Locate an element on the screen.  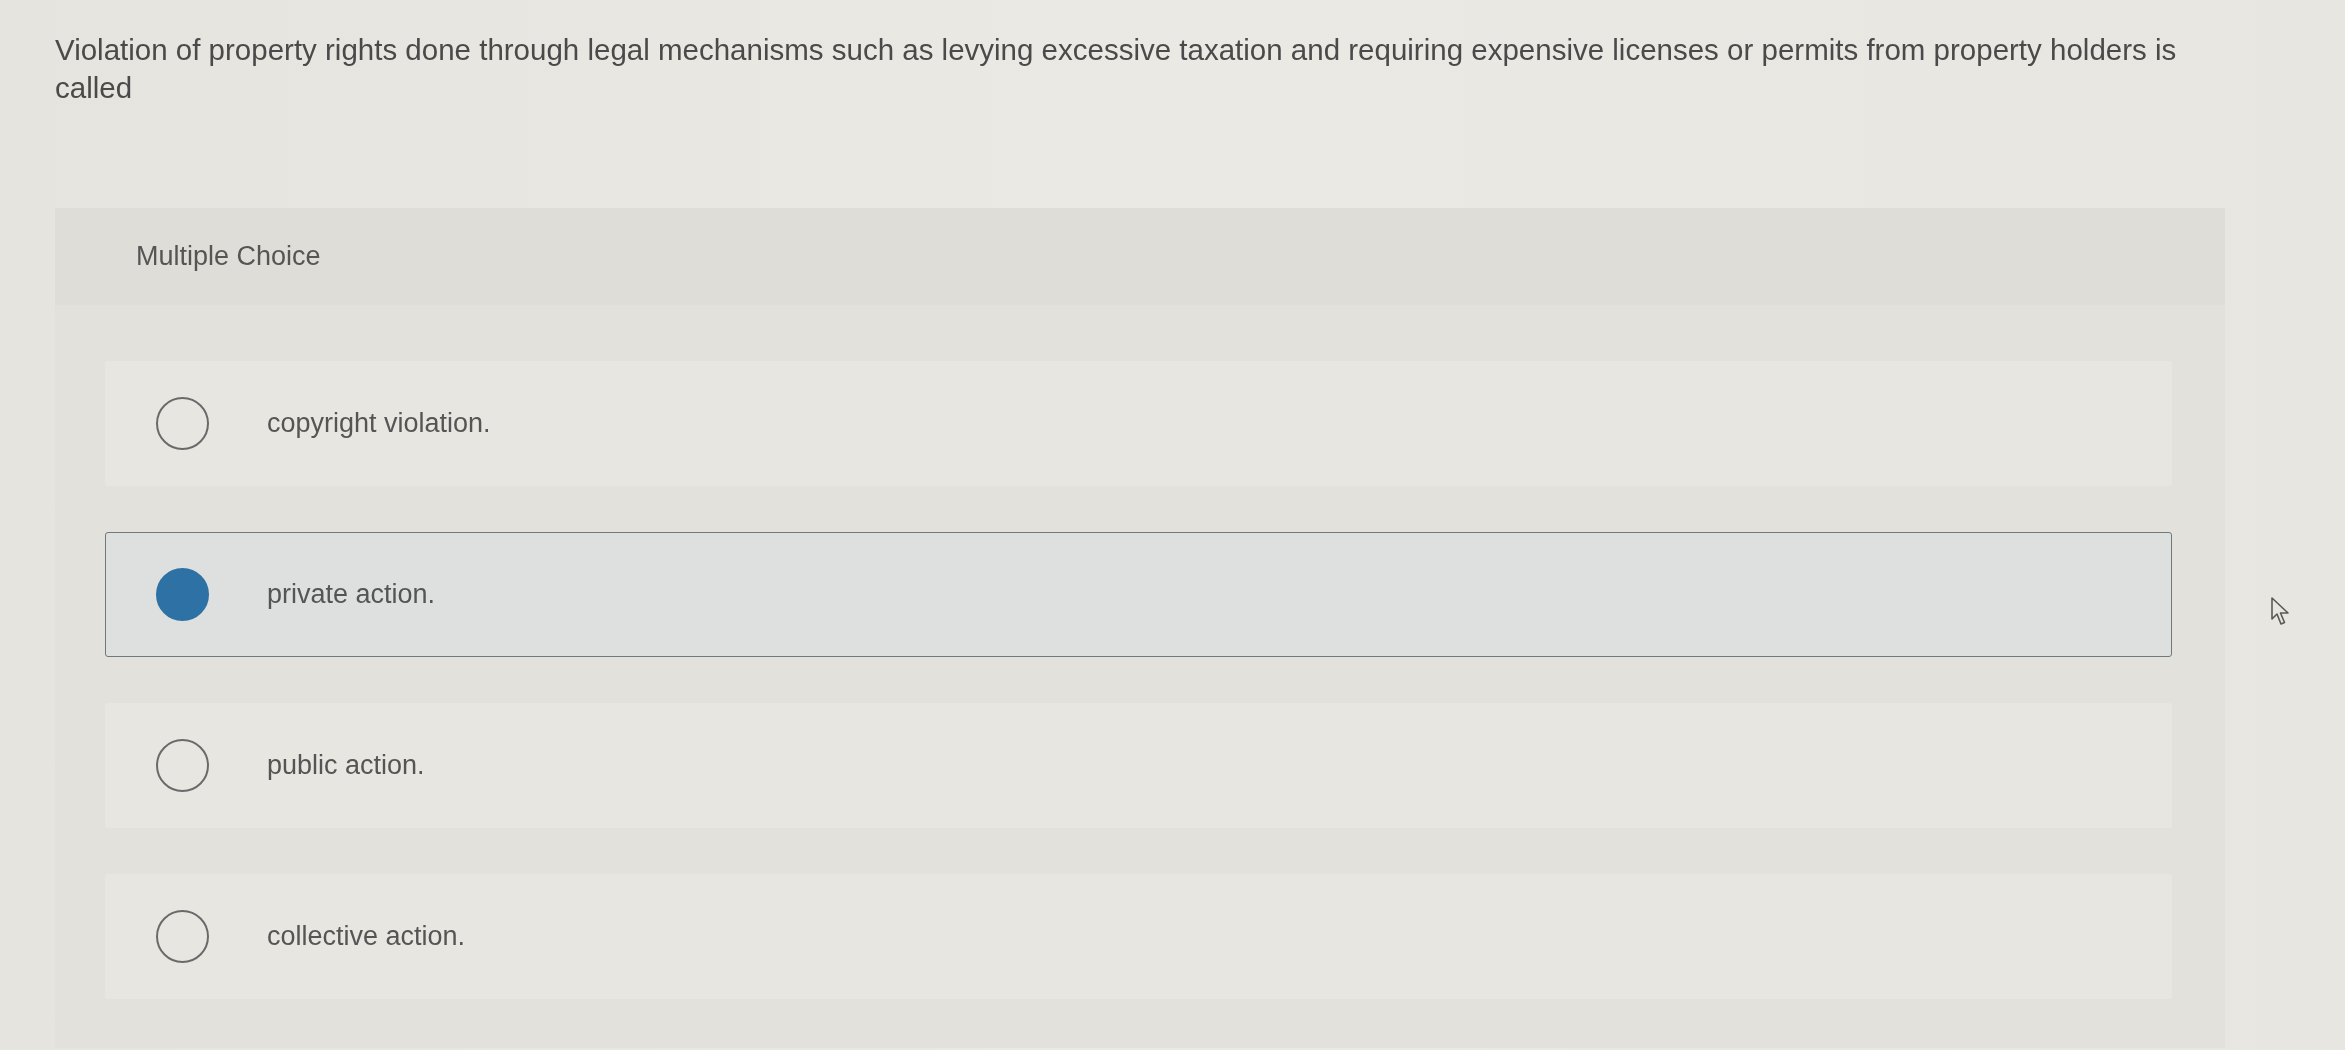
question-text: Violation of property rights done through legal mechanisms such as levying excessive taxation and requiring expensive licenses or permits from property holders is called is located at coordinates (1116, 69).